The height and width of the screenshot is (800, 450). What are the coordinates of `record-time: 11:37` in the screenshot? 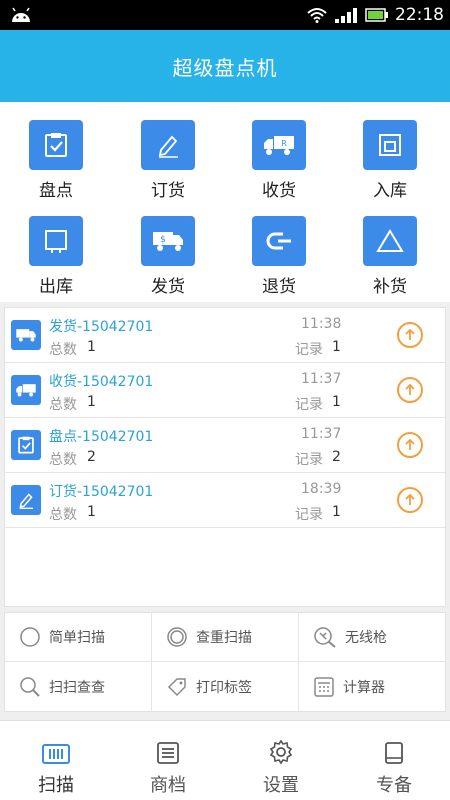 It's located at (321, 434).